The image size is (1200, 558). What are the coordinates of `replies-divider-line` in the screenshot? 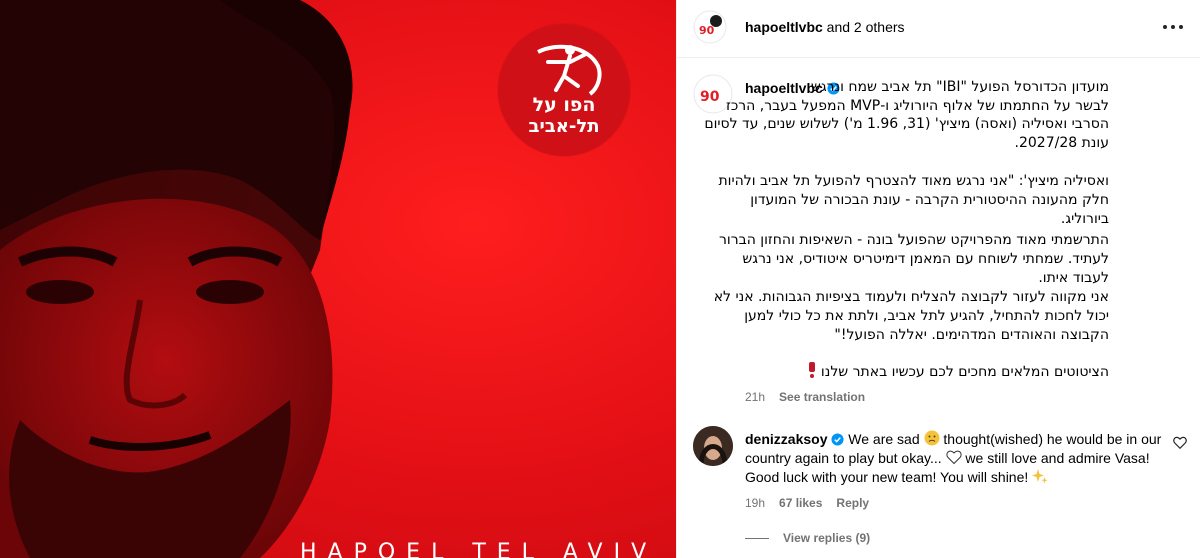 It's located at (757, 538).